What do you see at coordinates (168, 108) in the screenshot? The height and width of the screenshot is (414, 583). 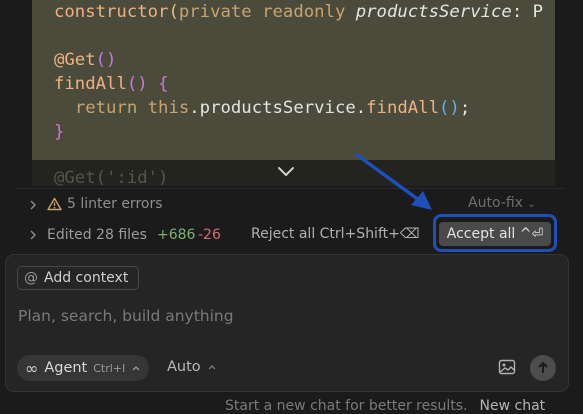 I see `code-token: this` at bounding box center [168, 108].